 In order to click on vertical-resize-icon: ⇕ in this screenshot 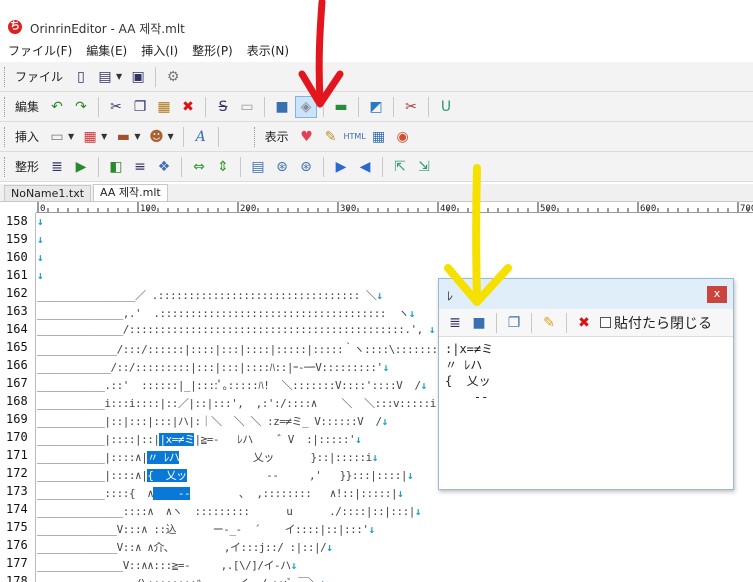, I will do `click(223, 167)`.